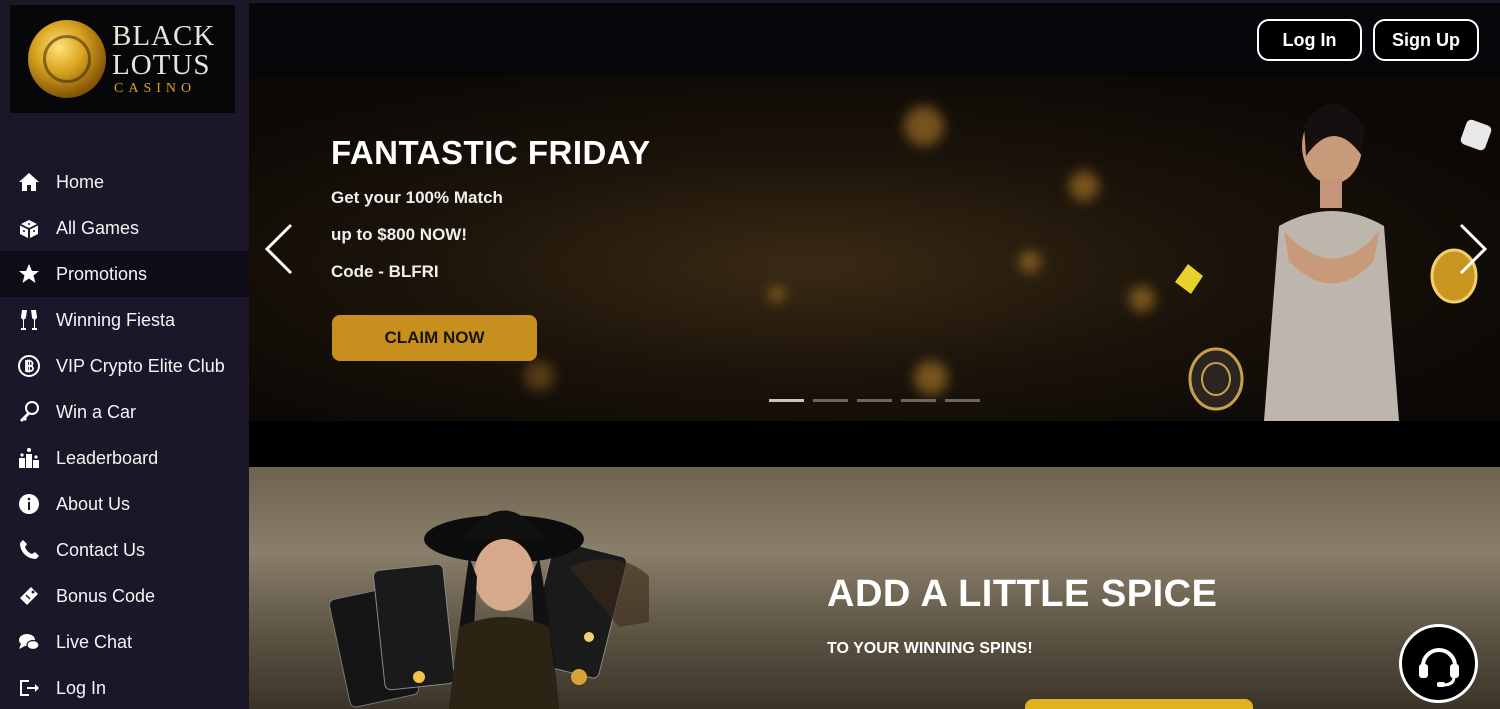  I want to click on lotus-dragon-emblem-icon, so click(67, 59).